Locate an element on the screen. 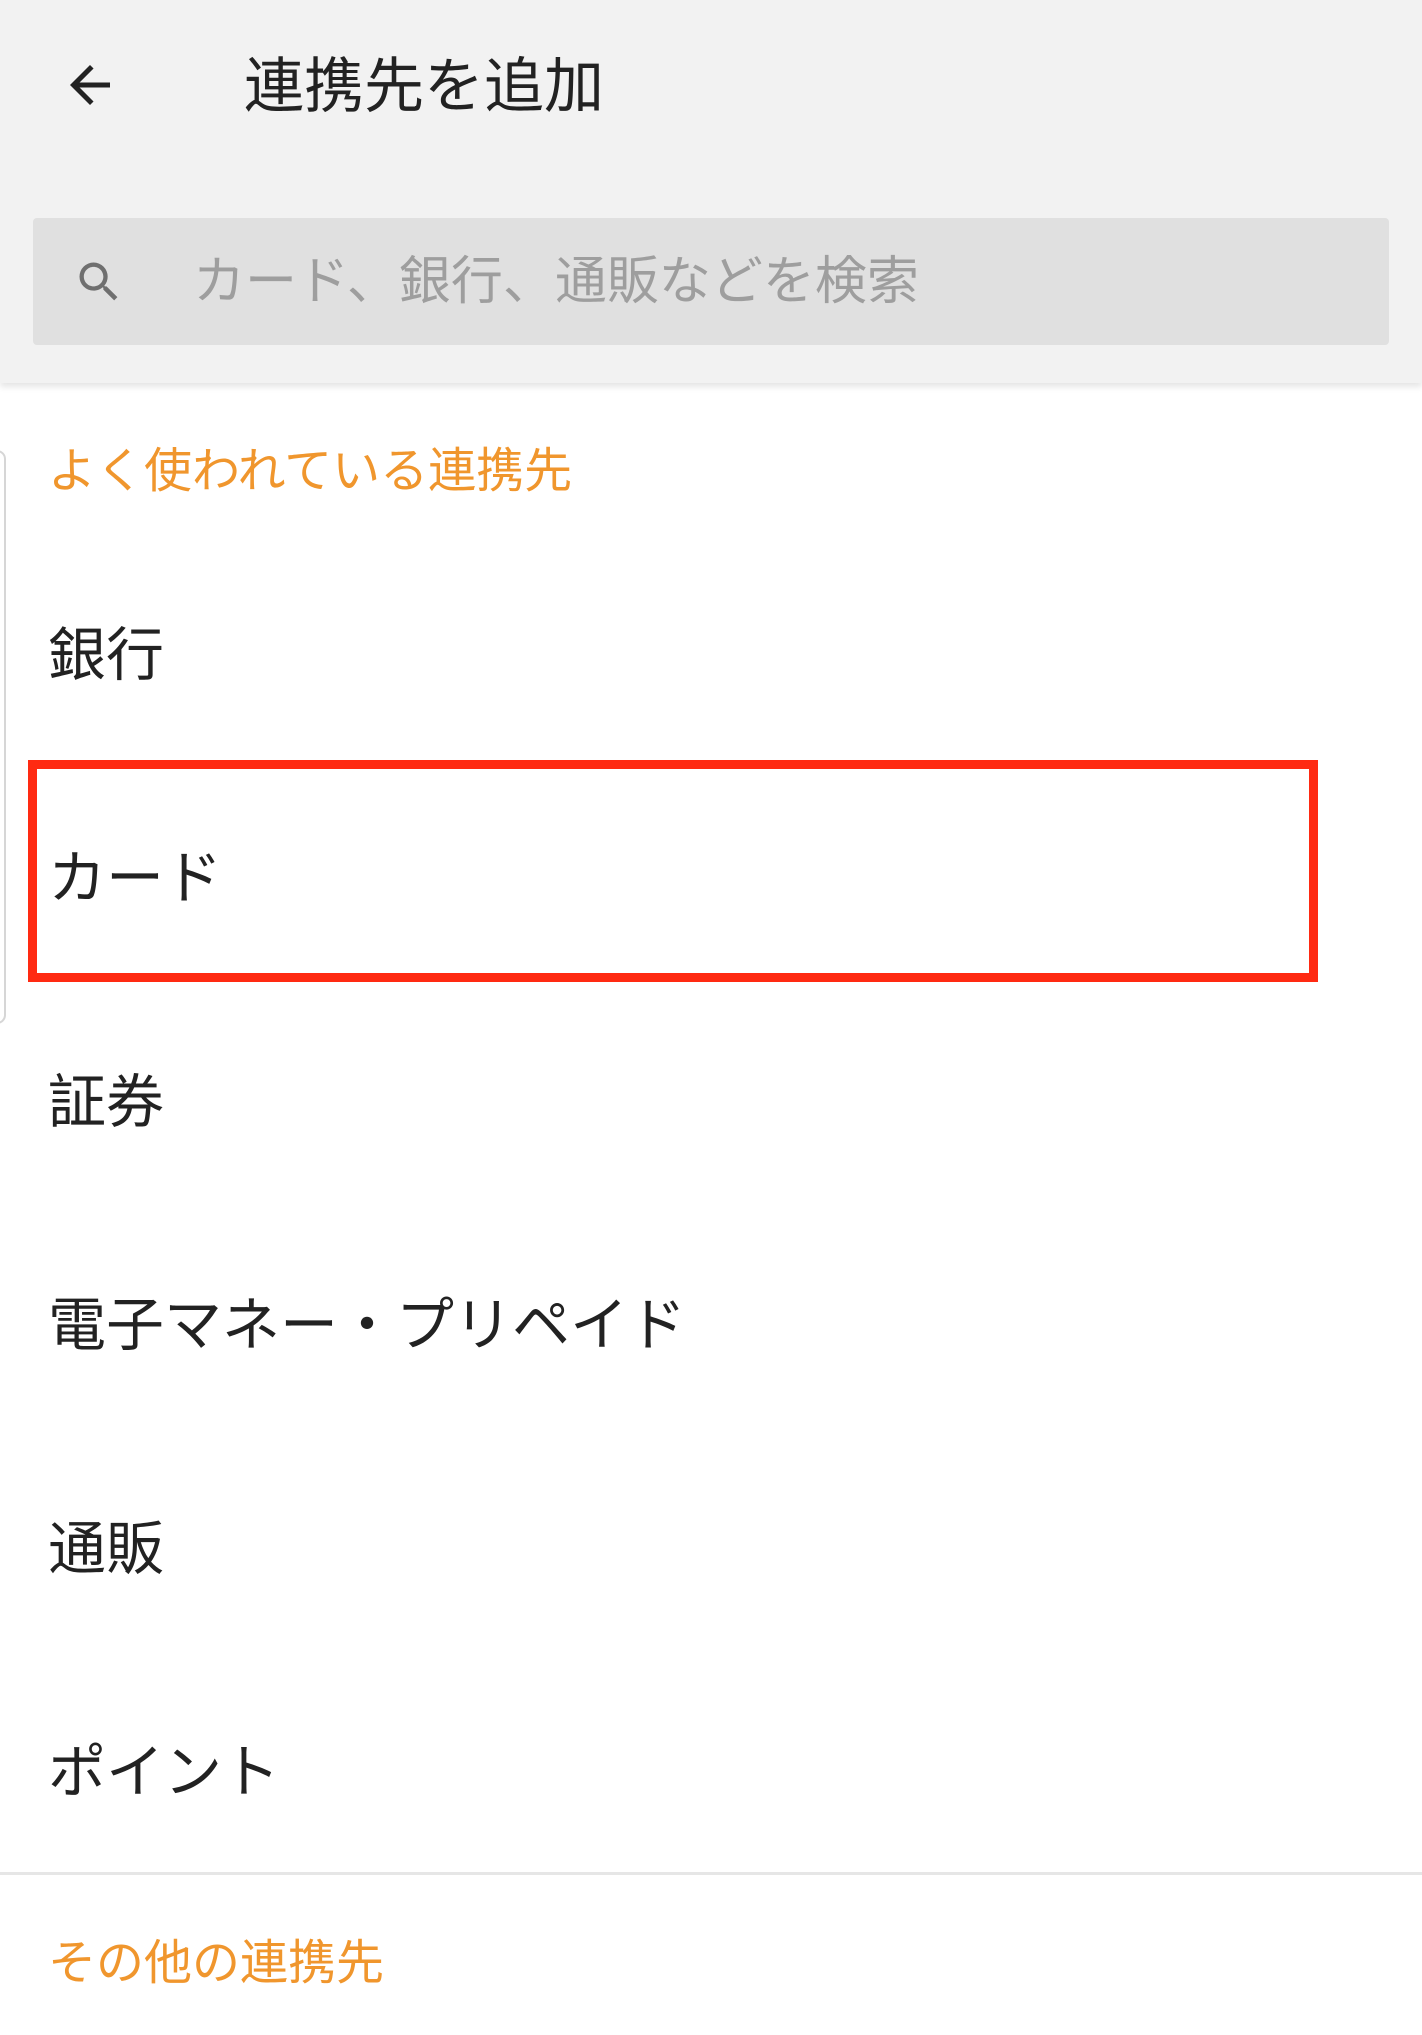 This screenshot has width=1422, height=2035. search-icon is located at coordinates (98, 281).